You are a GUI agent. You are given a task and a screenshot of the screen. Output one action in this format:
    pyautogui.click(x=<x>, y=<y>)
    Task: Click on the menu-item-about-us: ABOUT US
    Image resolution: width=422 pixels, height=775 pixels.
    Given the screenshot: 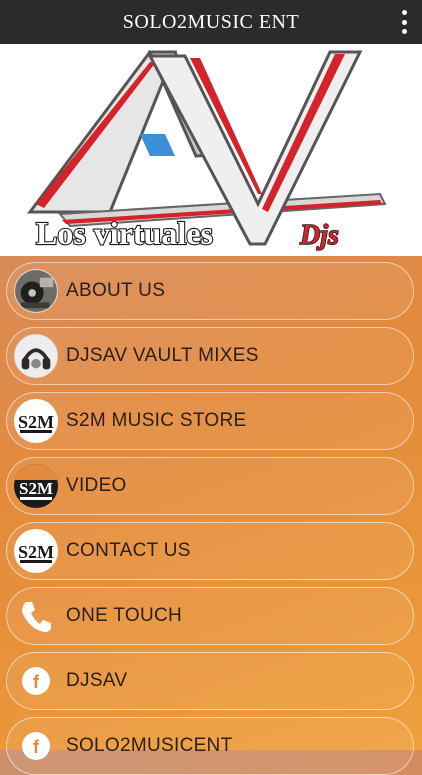 What is the action you would take?
    pyautogui.click(x=210, y=291)
    